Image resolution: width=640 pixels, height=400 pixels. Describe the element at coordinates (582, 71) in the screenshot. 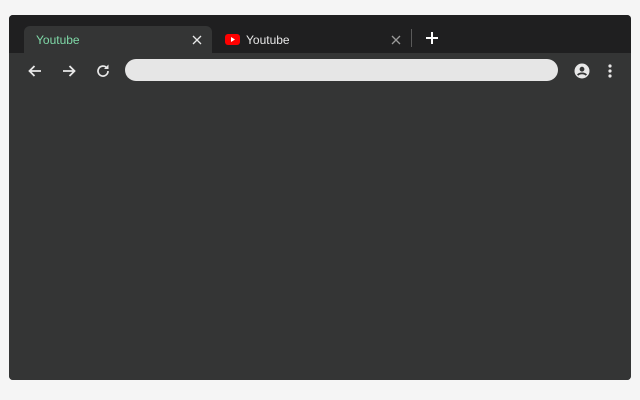

I see `account-icon` at that location.